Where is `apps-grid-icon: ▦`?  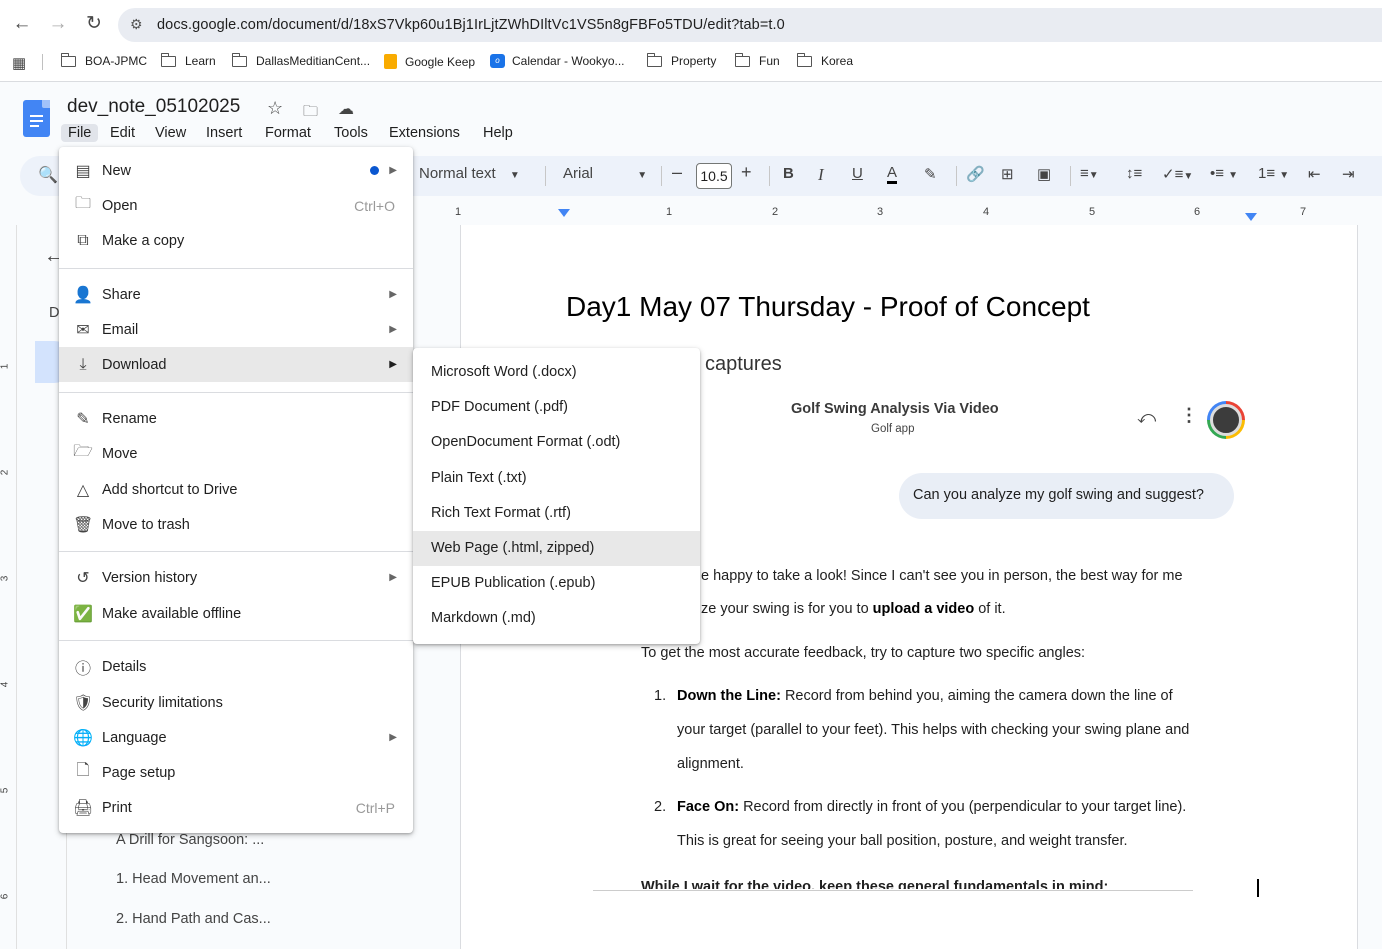
apps-grid-icon: ▦ is located at coordinates (19, 63).